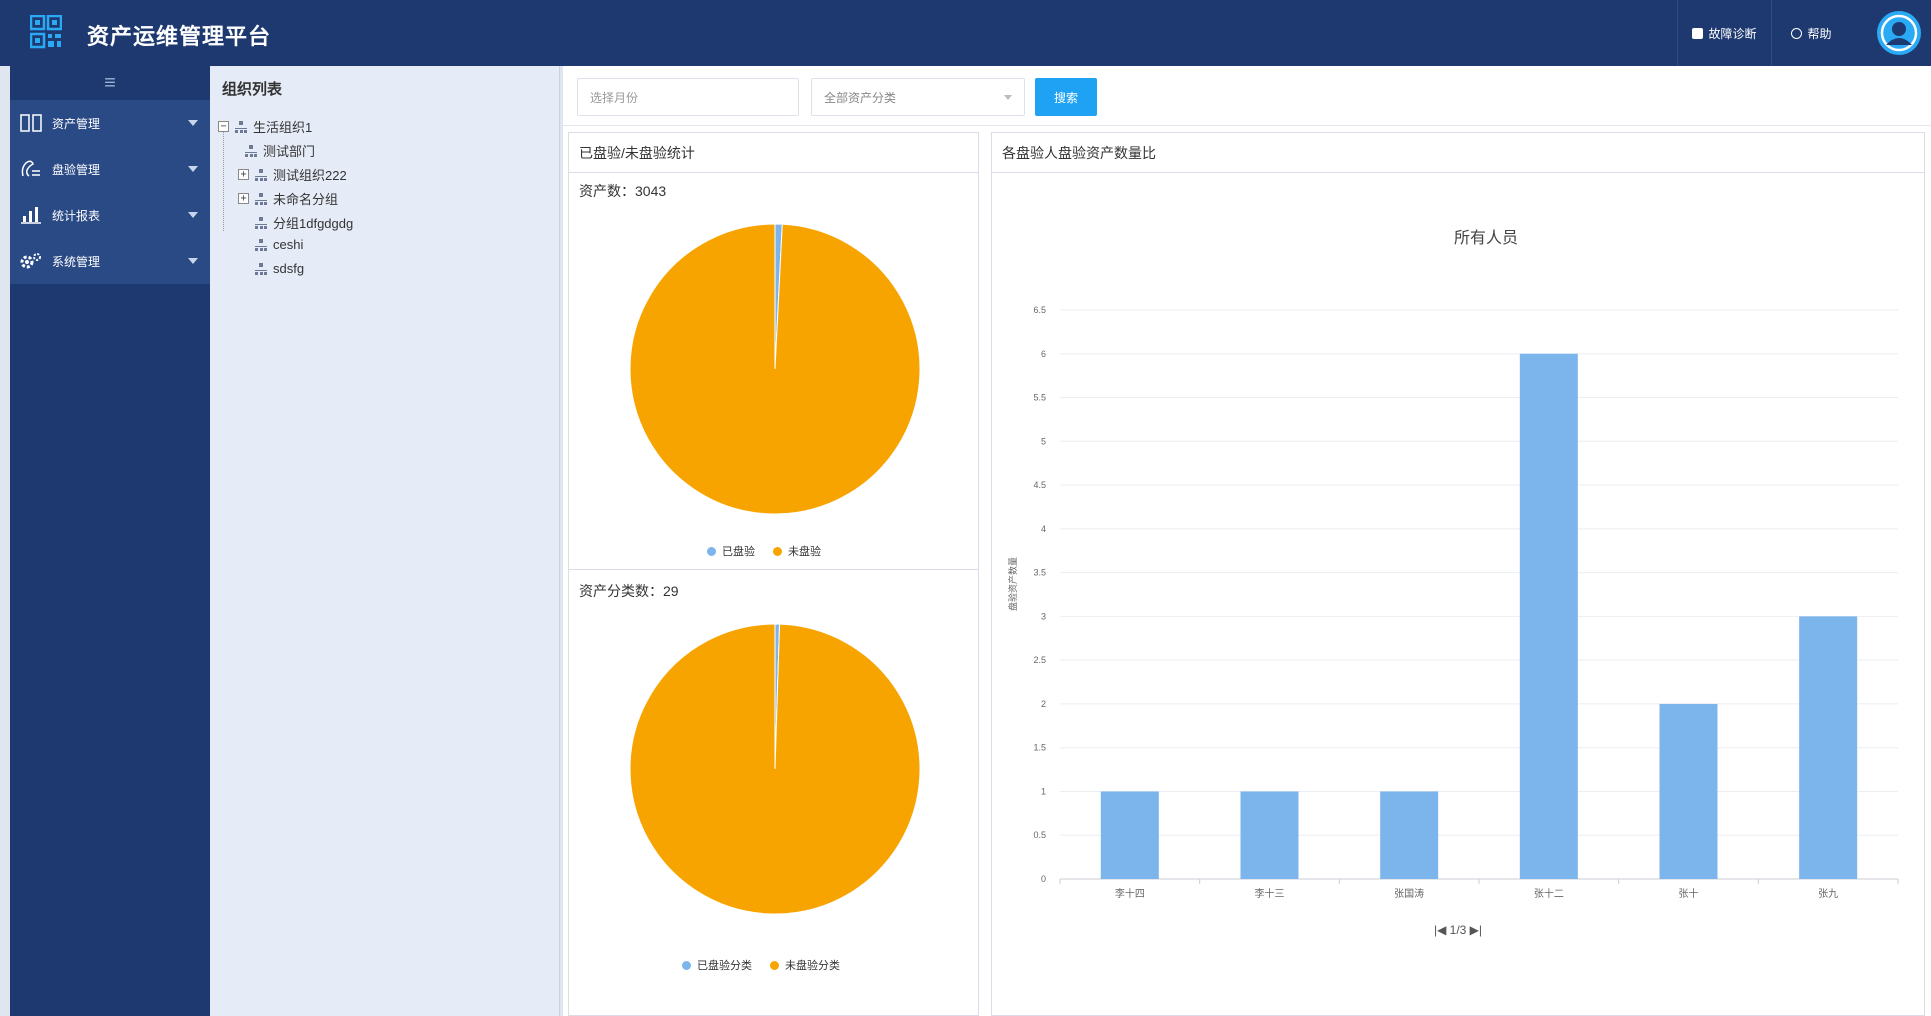 Image resolution: width=1931 pixels, height=1016 pixels. What do you see at coordinates (1698, 33) in the screenshot?
I see `diagnosis-icon` at bounding box center [1698, 33].